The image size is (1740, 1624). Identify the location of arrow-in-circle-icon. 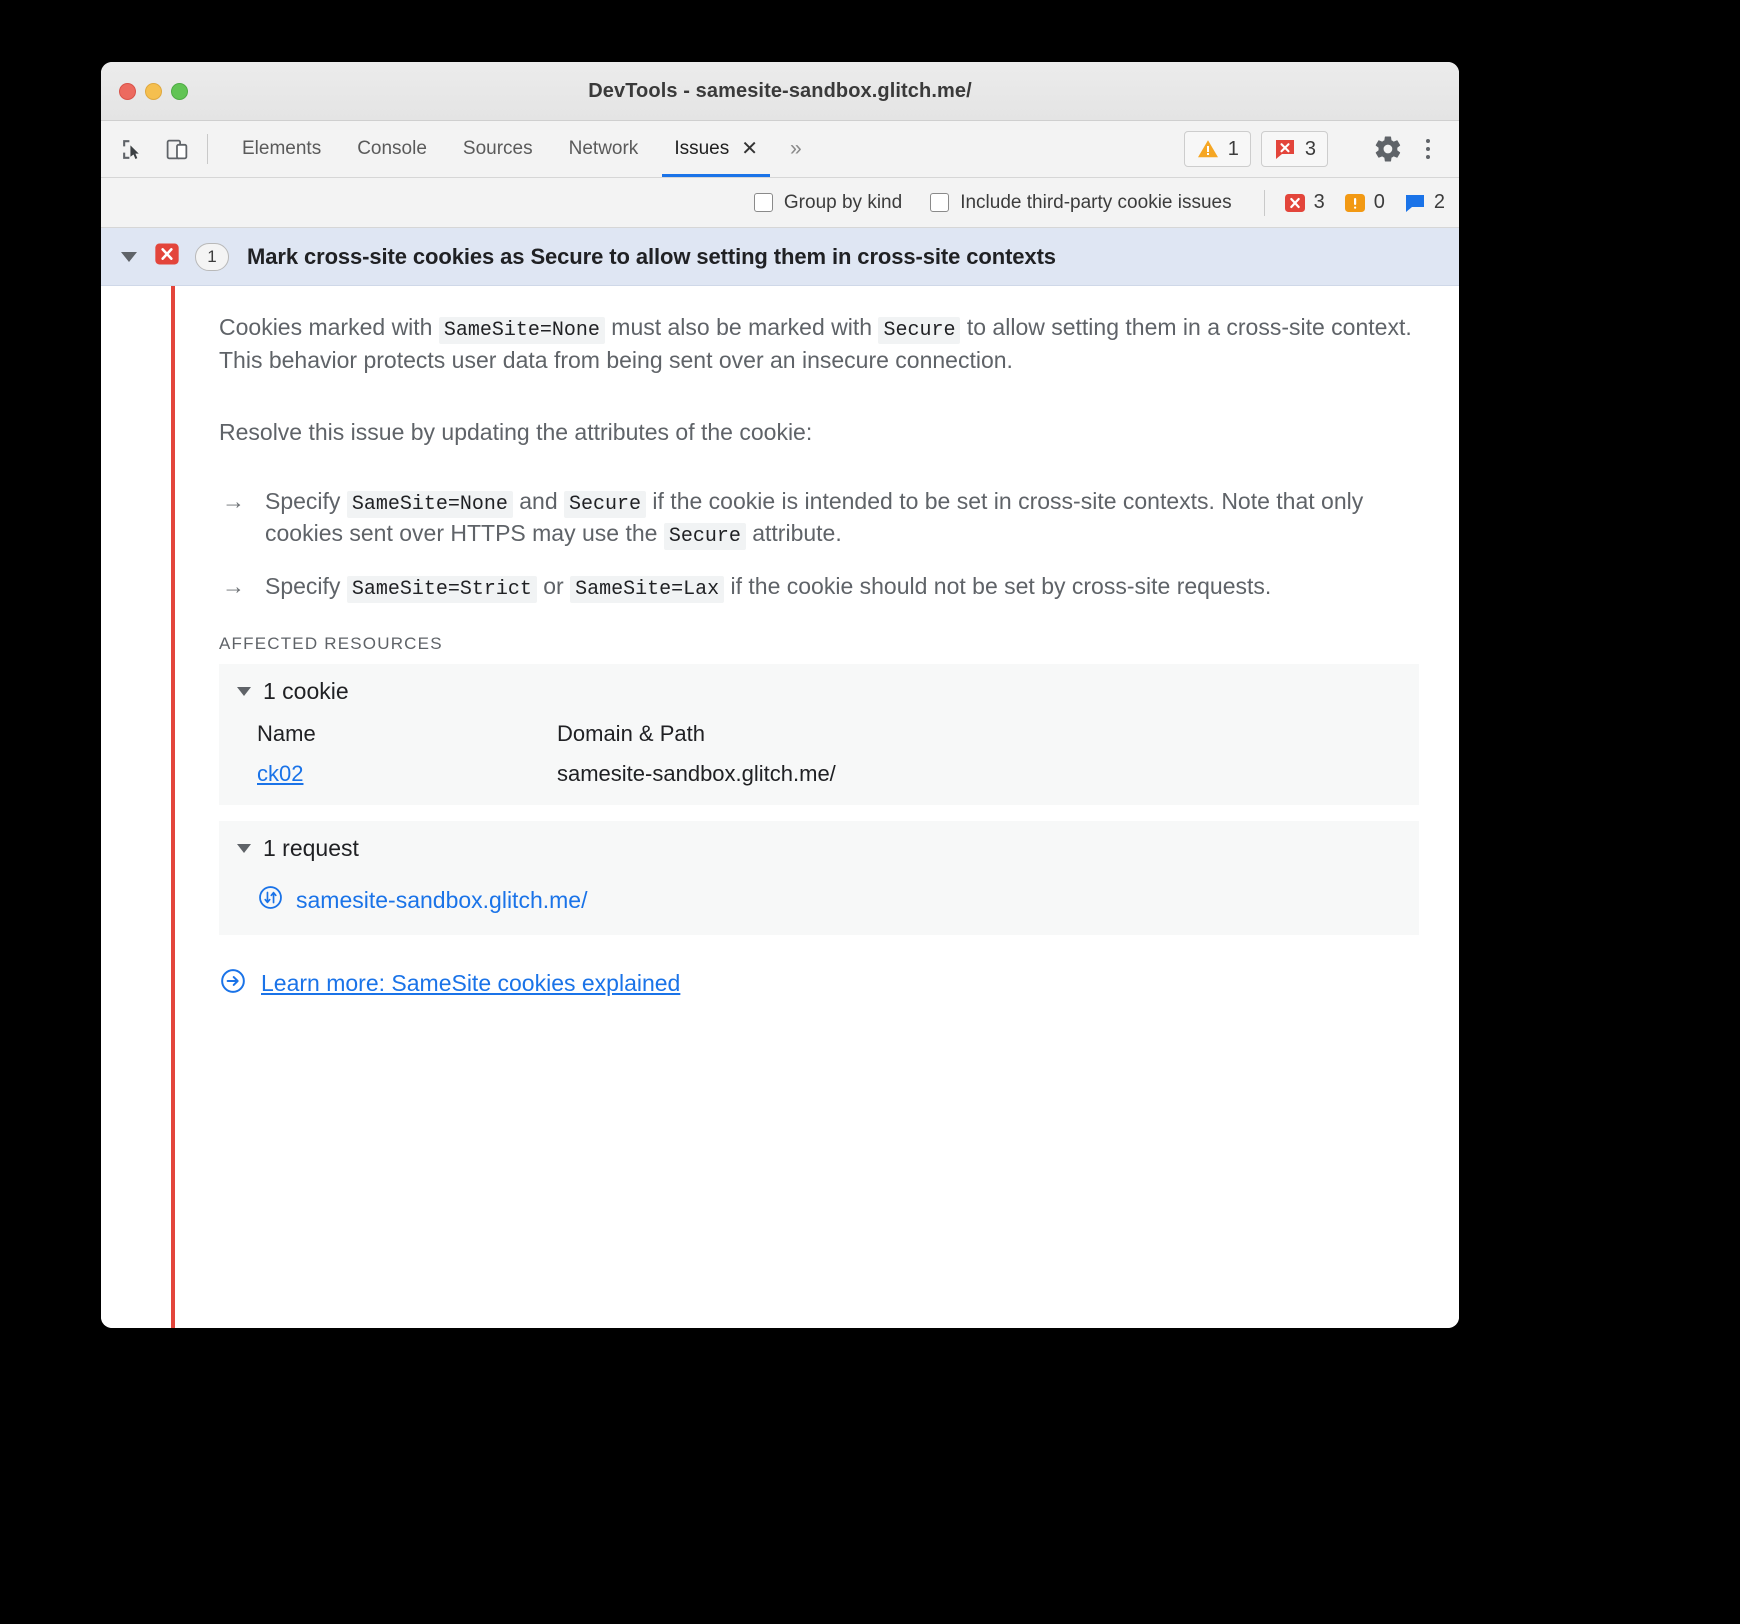
(233, 983).